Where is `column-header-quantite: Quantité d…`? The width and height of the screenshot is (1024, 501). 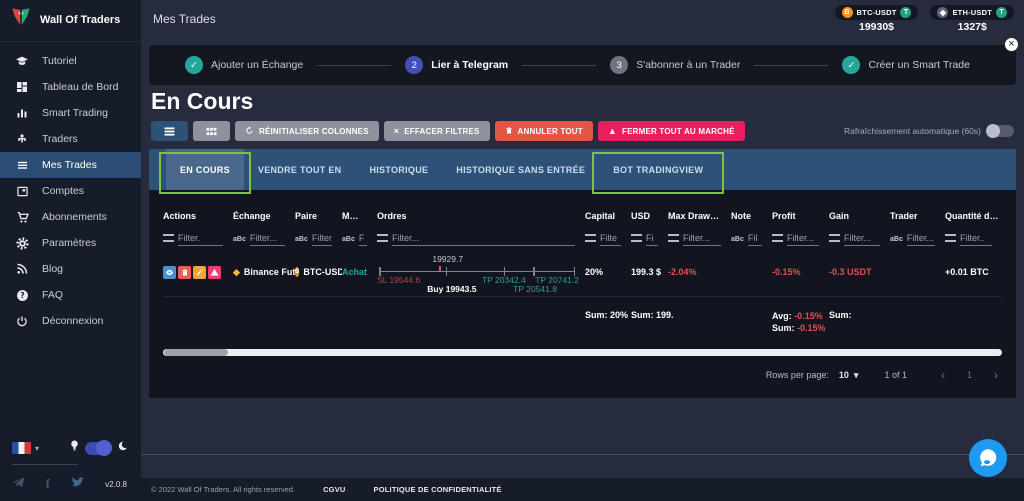
column-header-quantite: Quantité d… is located at coordinates (973, 216).